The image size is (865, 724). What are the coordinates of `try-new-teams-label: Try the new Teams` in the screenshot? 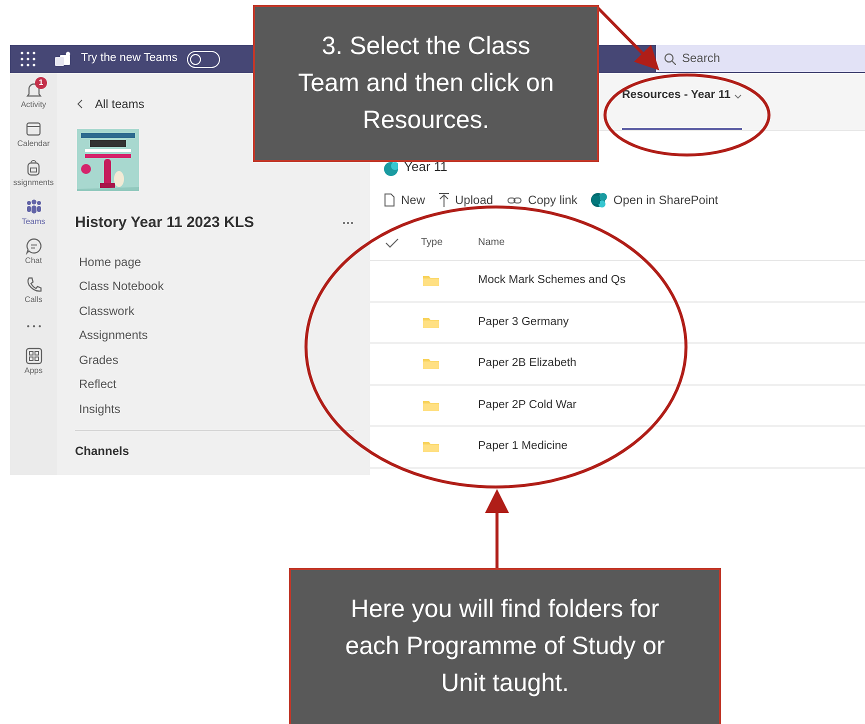 It's located at (129, 58).